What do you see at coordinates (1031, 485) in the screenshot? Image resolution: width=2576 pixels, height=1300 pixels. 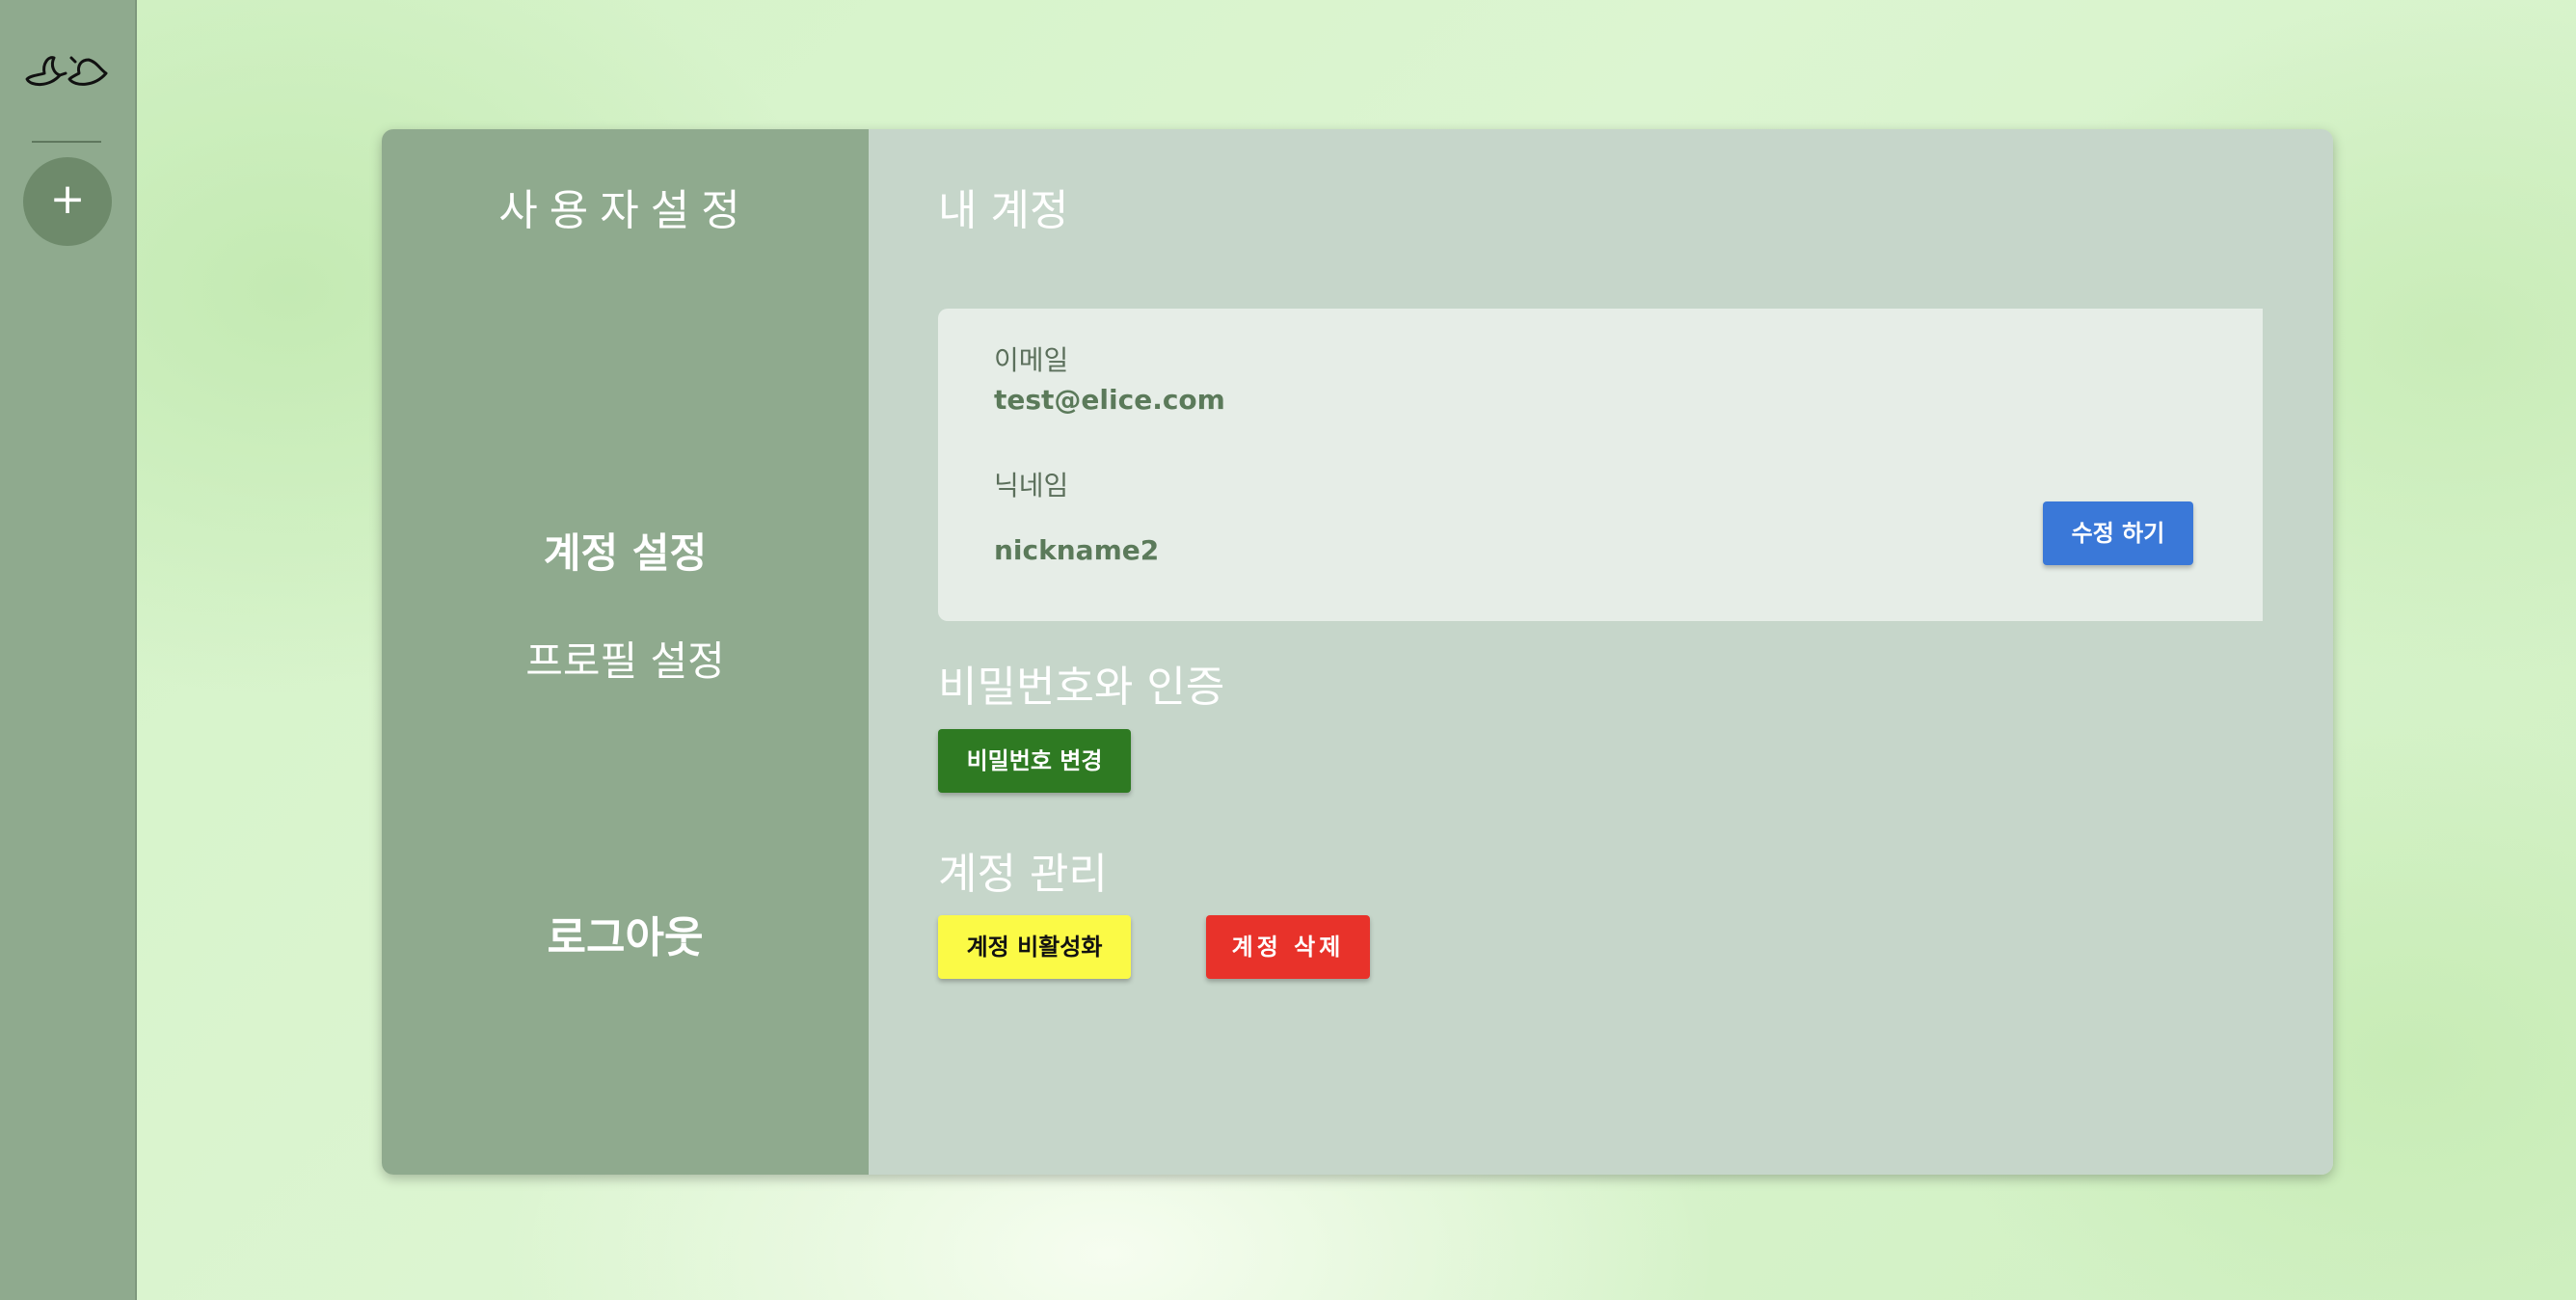 I see `nickname-label: 닉네임` at bounding box center [1031, 485].